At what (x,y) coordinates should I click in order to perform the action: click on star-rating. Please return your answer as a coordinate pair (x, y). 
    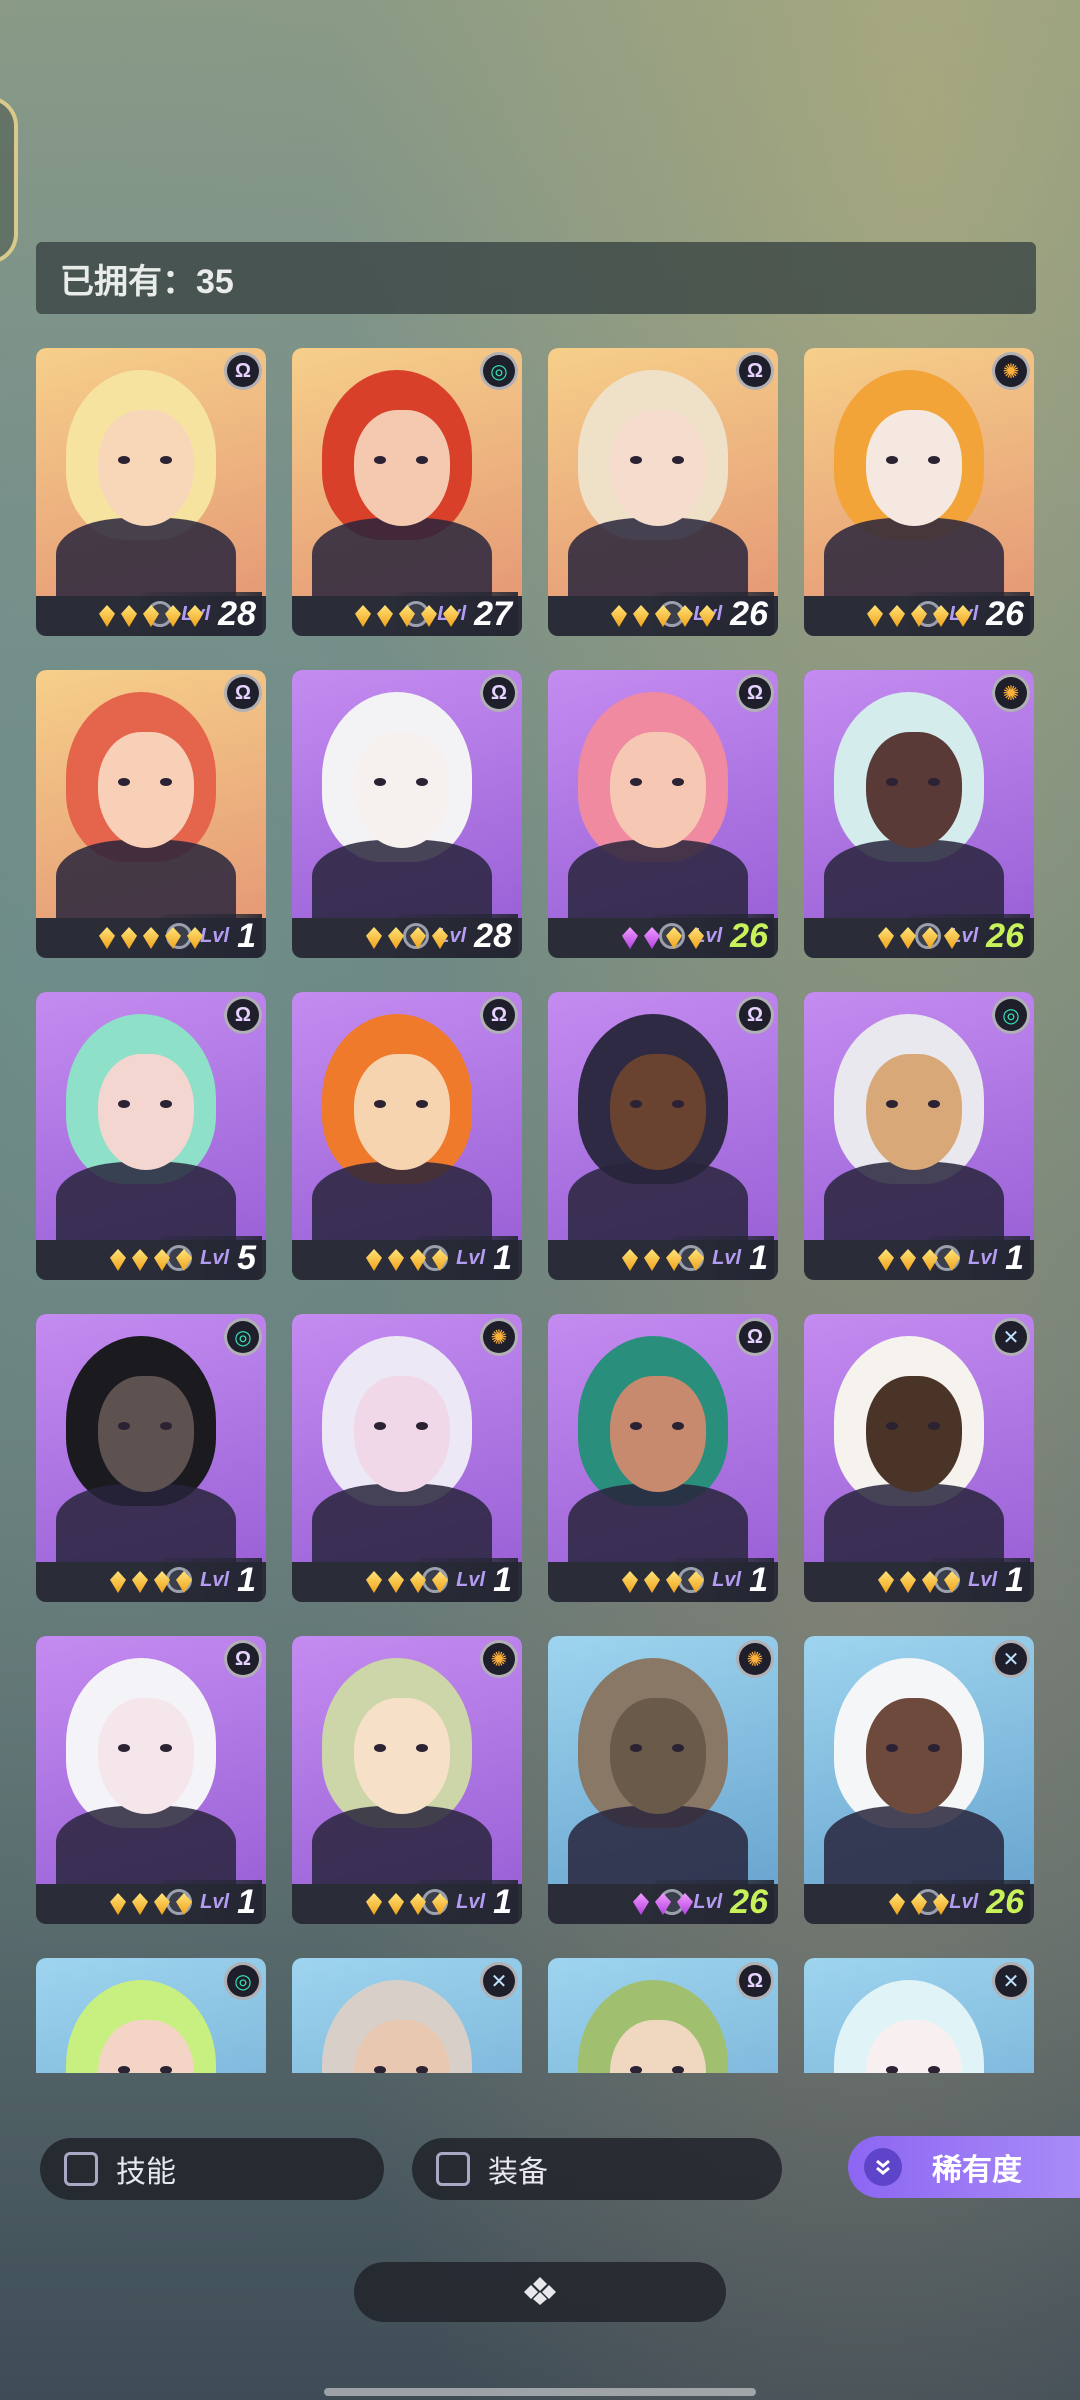
    Looking at the image, I should click on (919, 616).